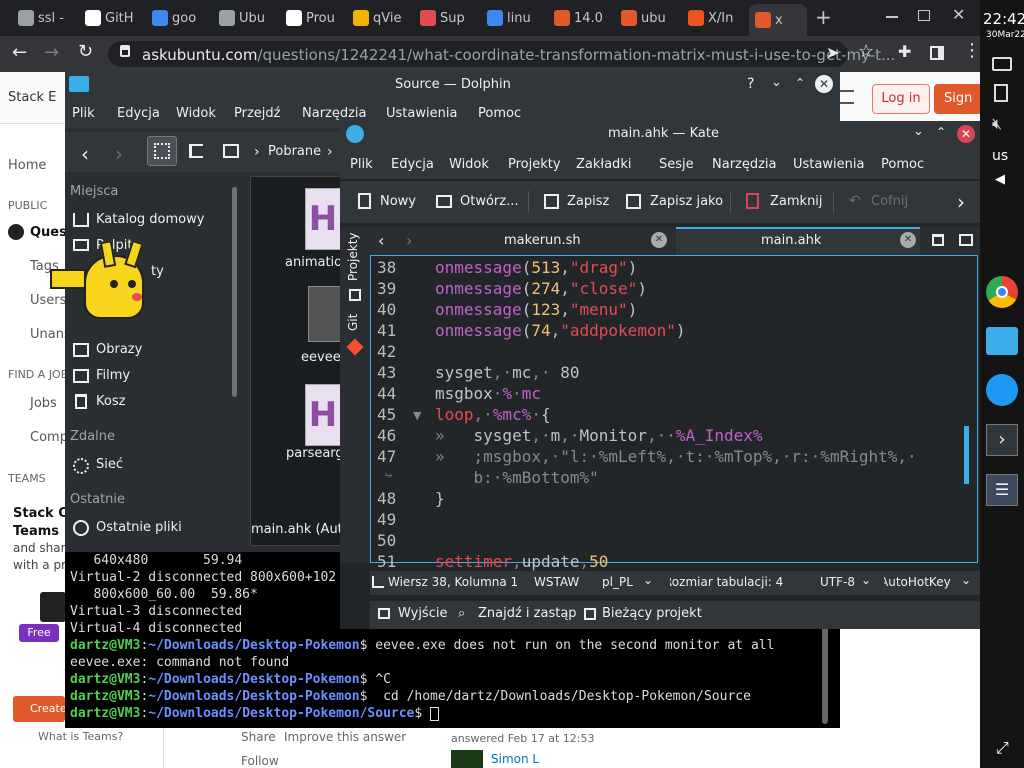 This screenshot has height=768, width=1024. Describe the element at coordinates (323, 415) in the screenshot. I see `file-icon-parsearg: H` at that location.